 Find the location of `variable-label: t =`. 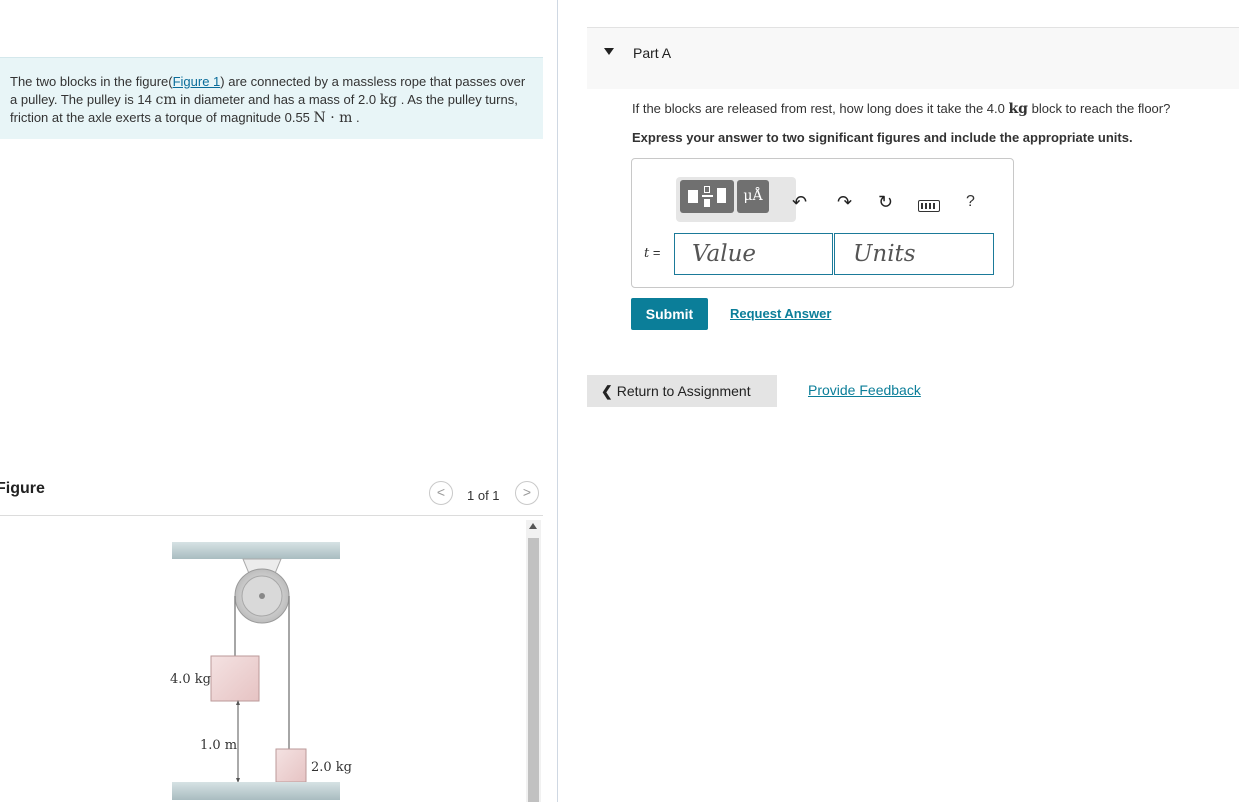

variable-label: t = is located at coordinates (652, 253).